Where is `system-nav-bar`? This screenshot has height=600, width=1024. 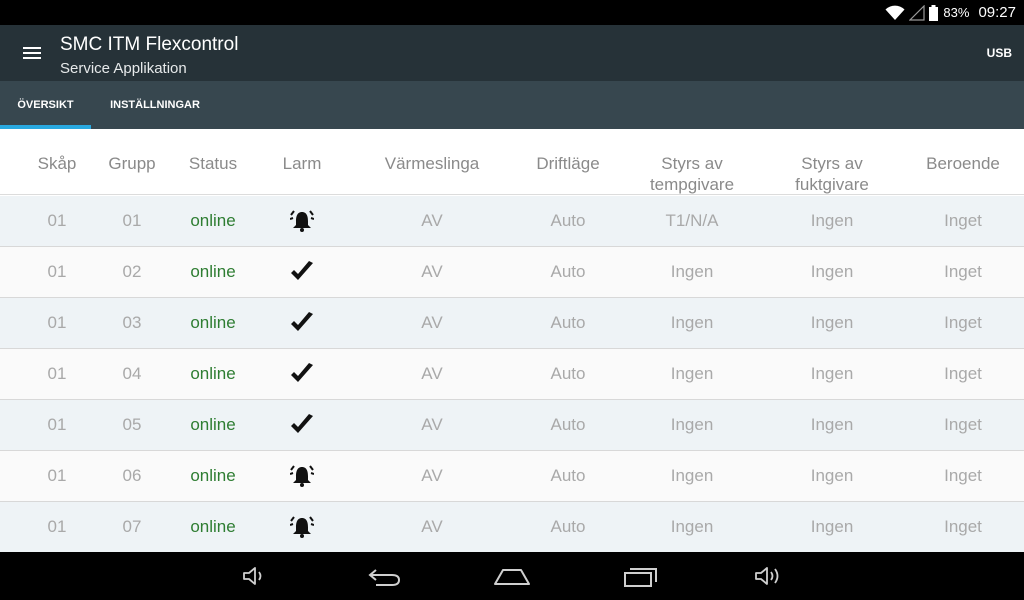
system-nav-bar is located at coordinates (512, 576).